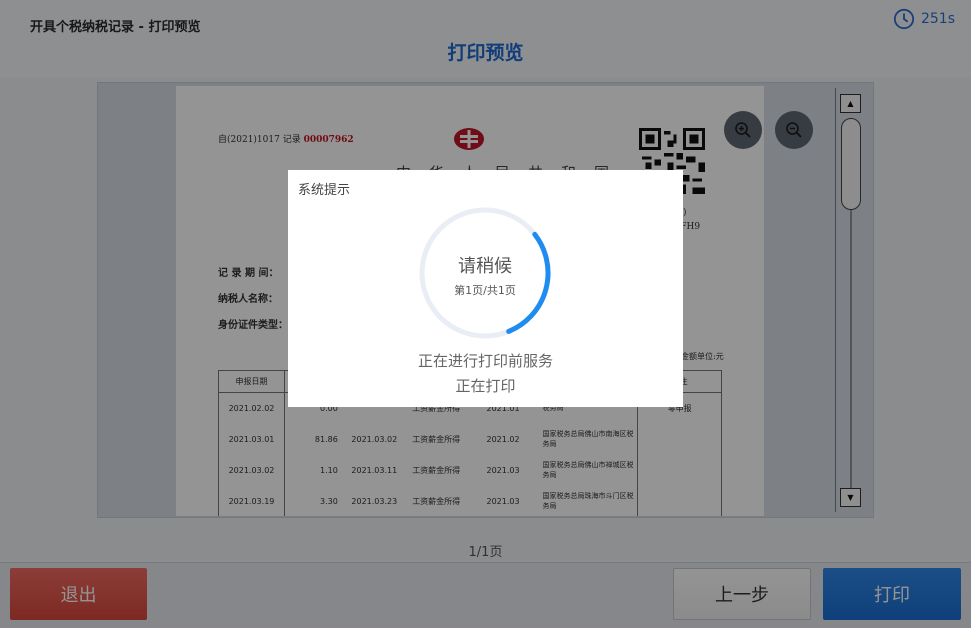 The width and height of the screenshot is (971, 628). Describe the element at coordinates (485, 361) in the screenshot. I see `status-message-primary: 正在进行打印前服务` at that location.